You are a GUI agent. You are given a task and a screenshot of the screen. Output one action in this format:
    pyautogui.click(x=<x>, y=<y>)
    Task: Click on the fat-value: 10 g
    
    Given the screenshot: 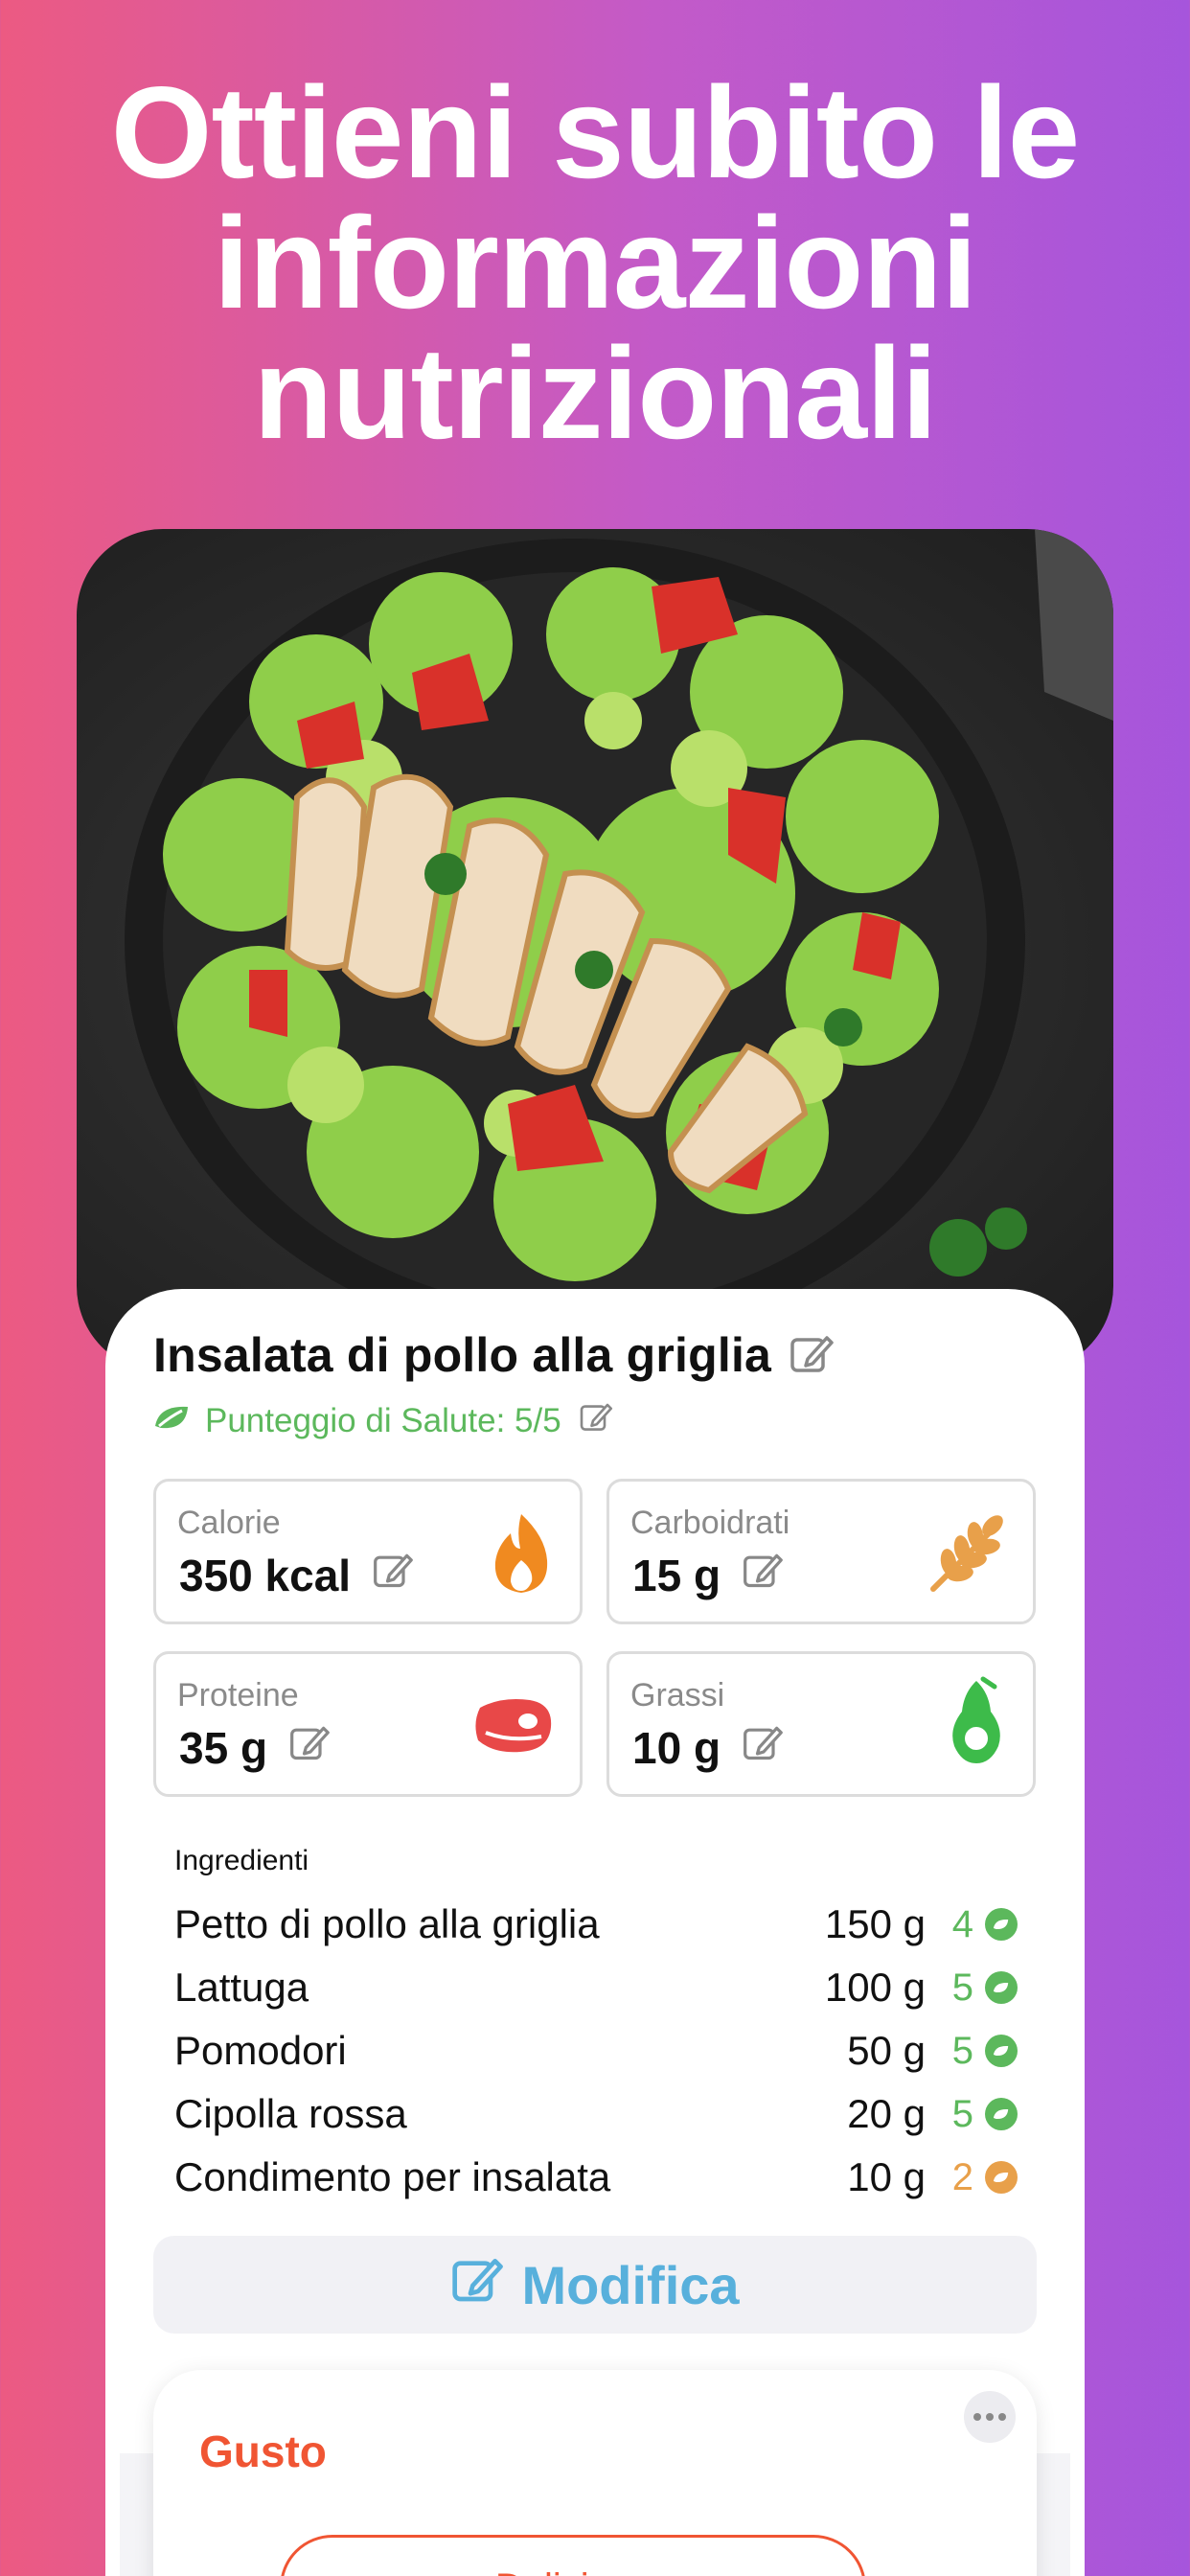 What is the action you would take?
    pyautogui.click(x=677, y=1747)
    